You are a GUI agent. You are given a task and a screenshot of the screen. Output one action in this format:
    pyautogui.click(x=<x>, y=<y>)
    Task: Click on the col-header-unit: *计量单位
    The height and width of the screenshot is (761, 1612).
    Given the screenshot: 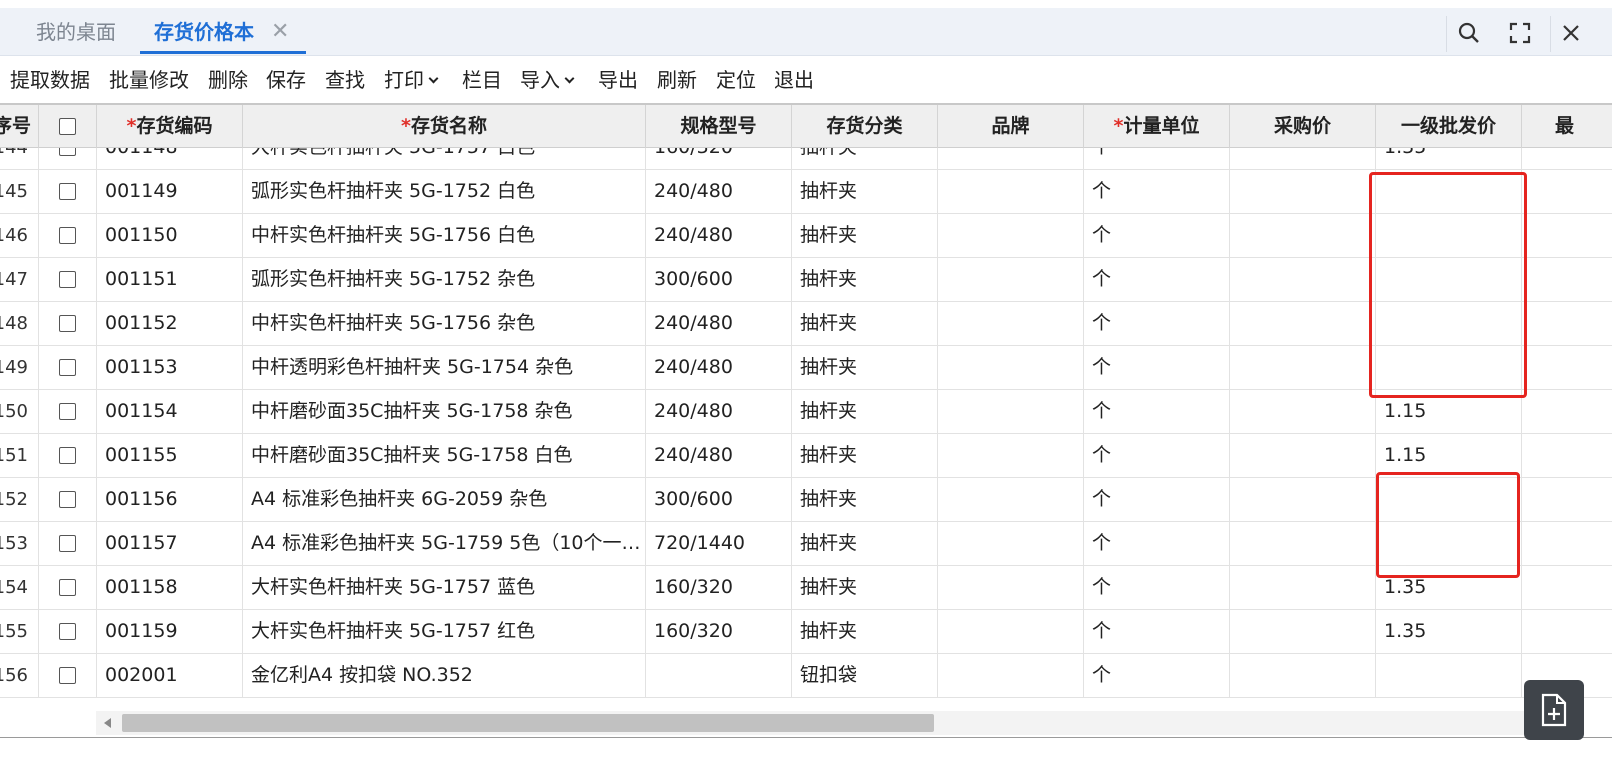 What is the action you would take?
    pyautogui.click(x=1157, y=126)
    